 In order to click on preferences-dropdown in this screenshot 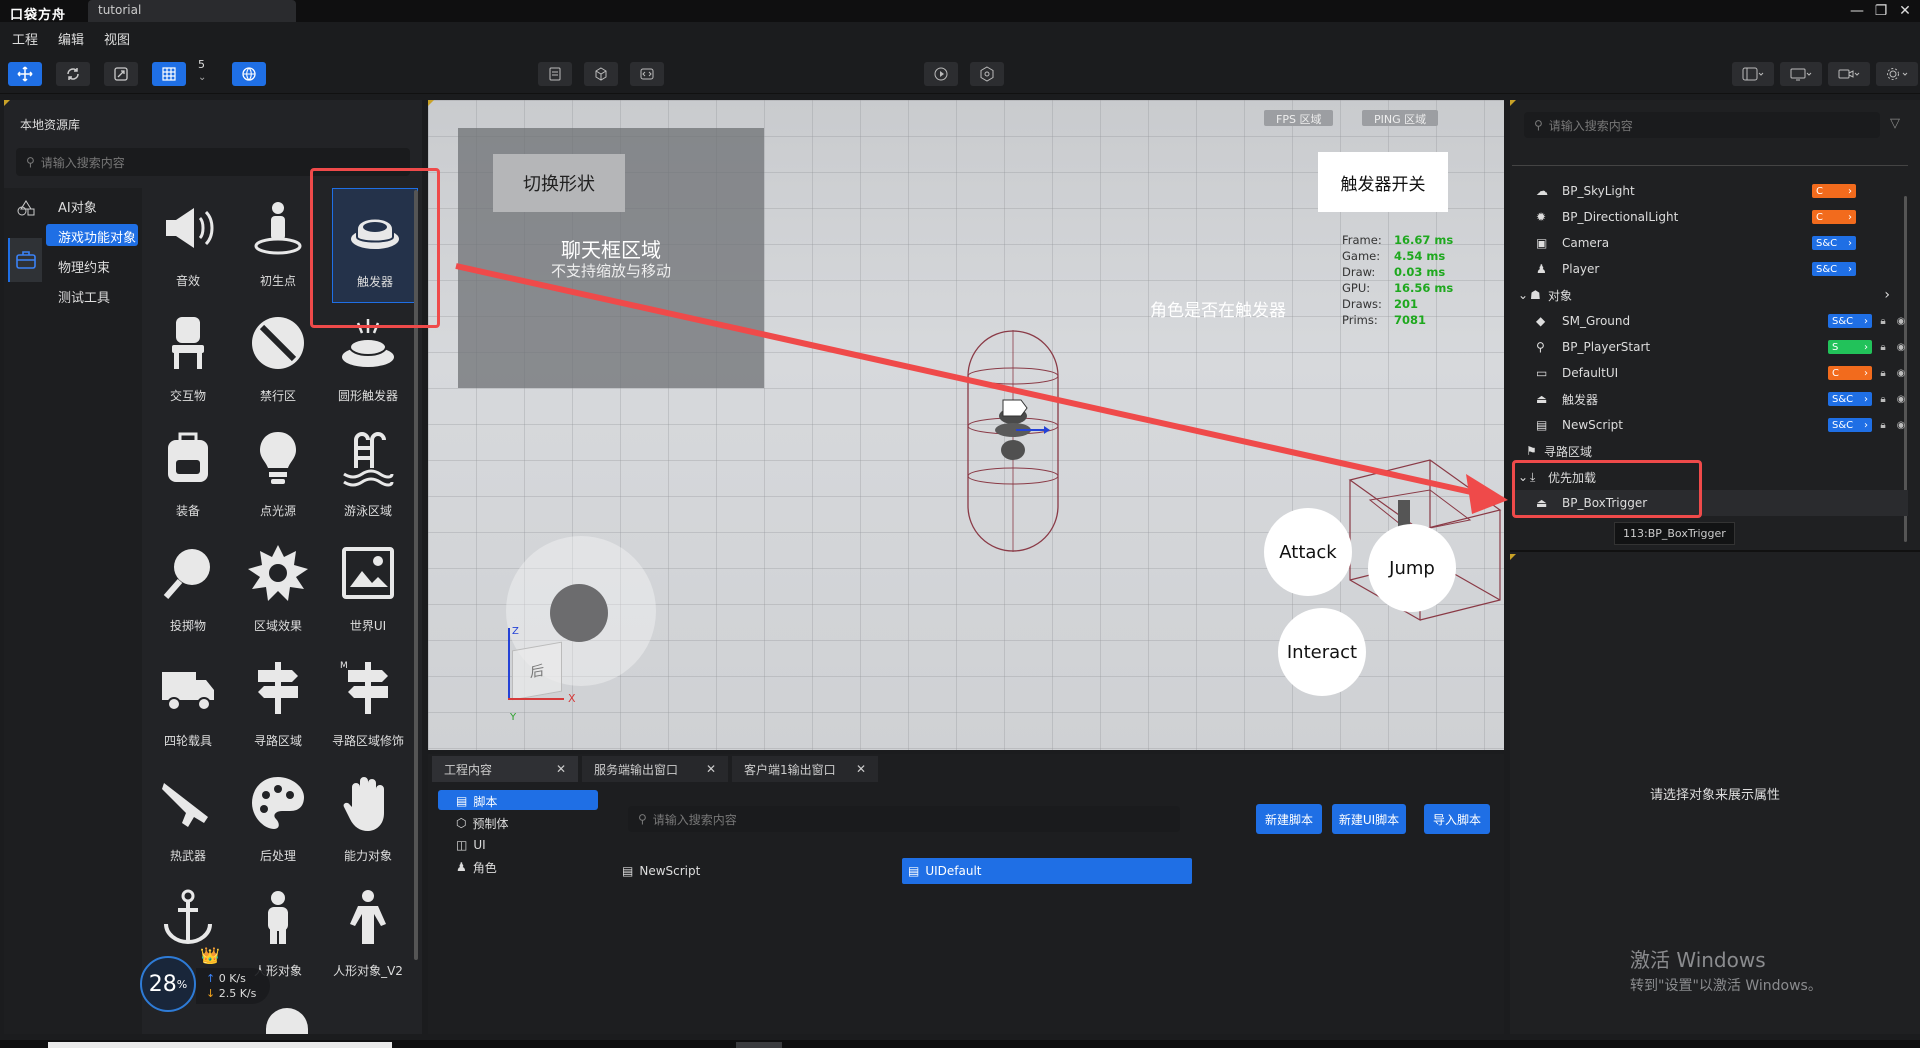, I will do `click(1897, 74)`.